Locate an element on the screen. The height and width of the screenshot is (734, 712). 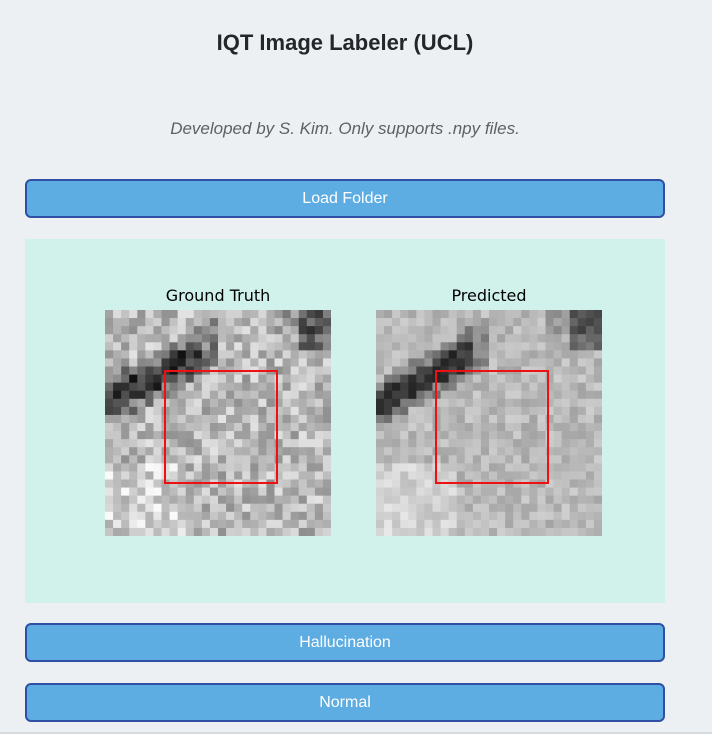
load-folder-button: Load Folder is located at coordinates (345, 198).